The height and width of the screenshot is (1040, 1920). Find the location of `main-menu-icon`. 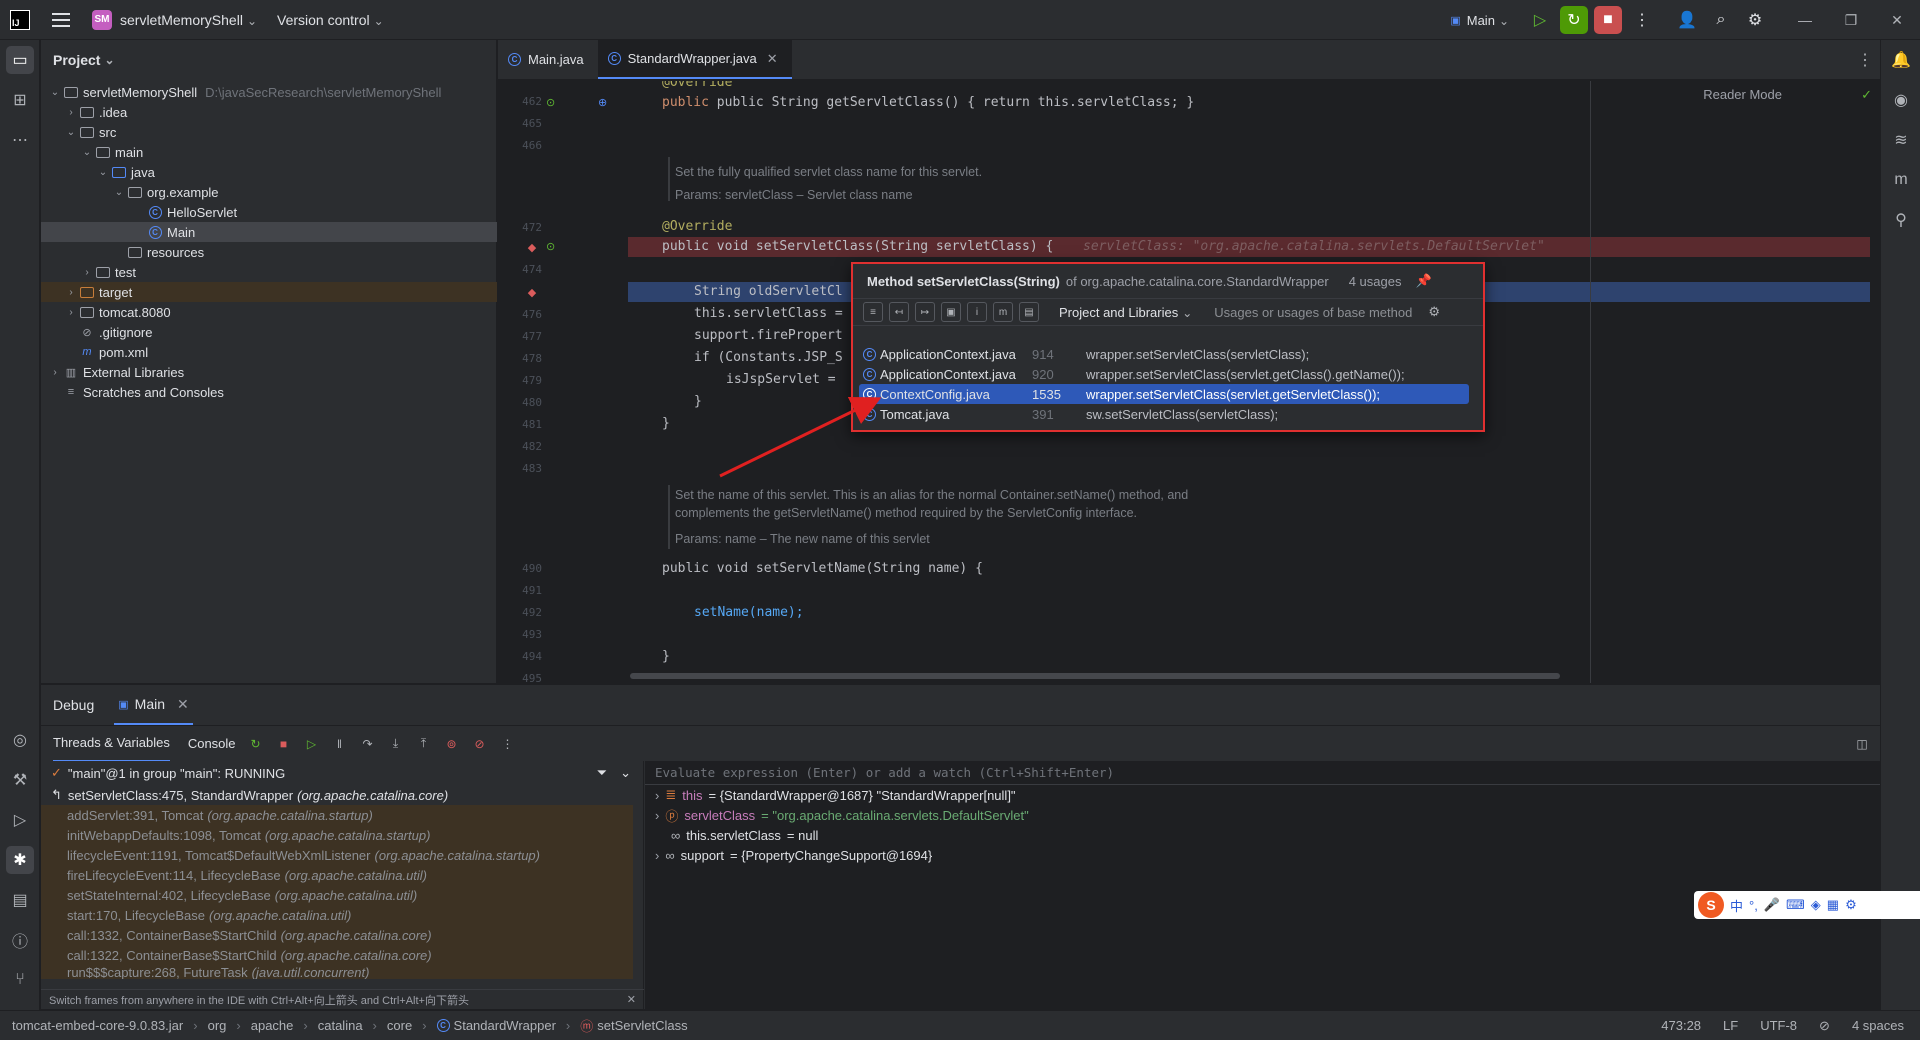

main-menu-icon is located at coordinates (61, 19).